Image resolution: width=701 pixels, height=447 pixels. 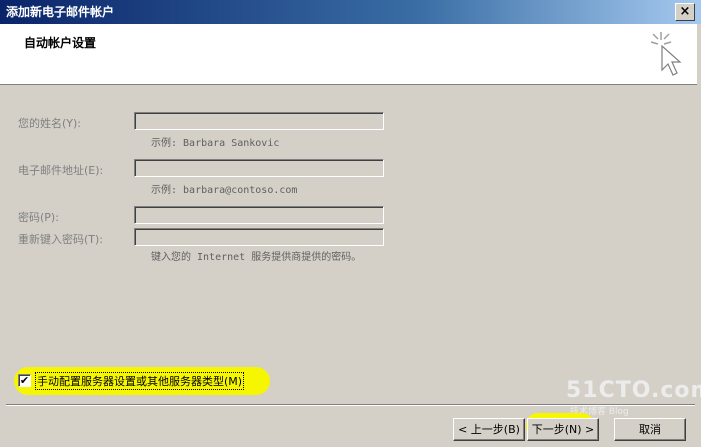 What do you see at coordinates (140, 381) in the screenshot?
I see `manual-config-label: 手动配置服务器设置或其他服务器类型(M)` at bounding box center [140, 381].